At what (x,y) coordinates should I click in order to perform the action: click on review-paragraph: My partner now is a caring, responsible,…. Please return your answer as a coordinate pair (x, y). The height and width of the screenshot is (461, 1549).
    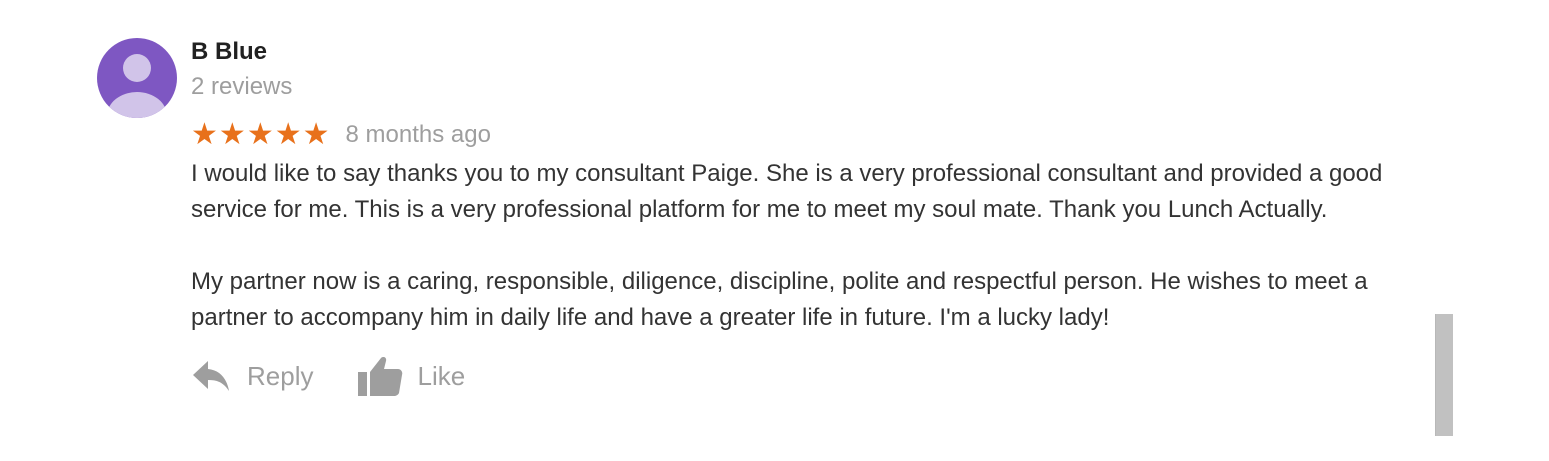
    Looking at the image, I should click on (779, 299).